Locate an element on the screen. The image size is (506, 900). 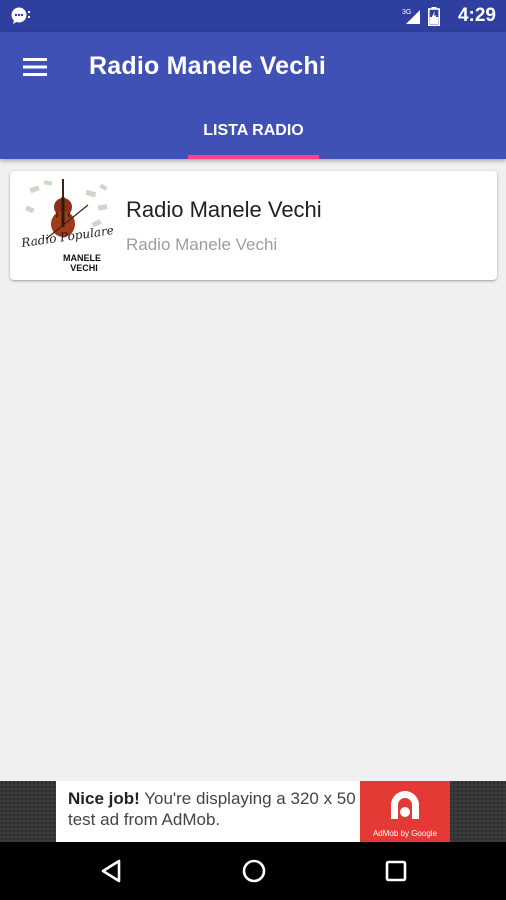
svg-text: VECHI is located at coordinates (84, 268).